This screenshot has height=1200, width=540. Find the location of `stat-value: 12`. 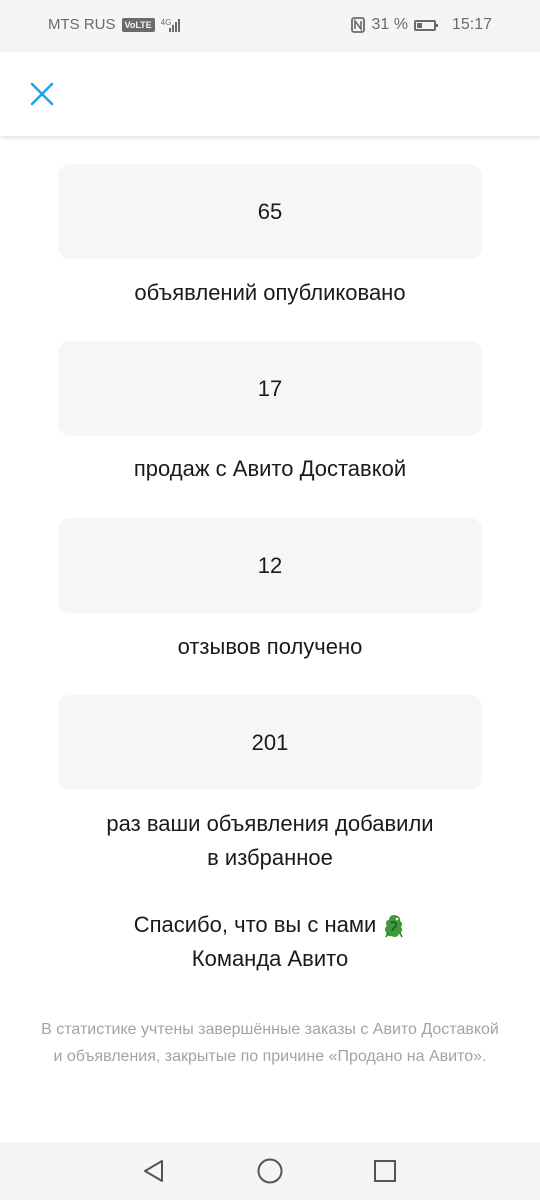

stat-value: 12 is located at coordinates (270, 565).